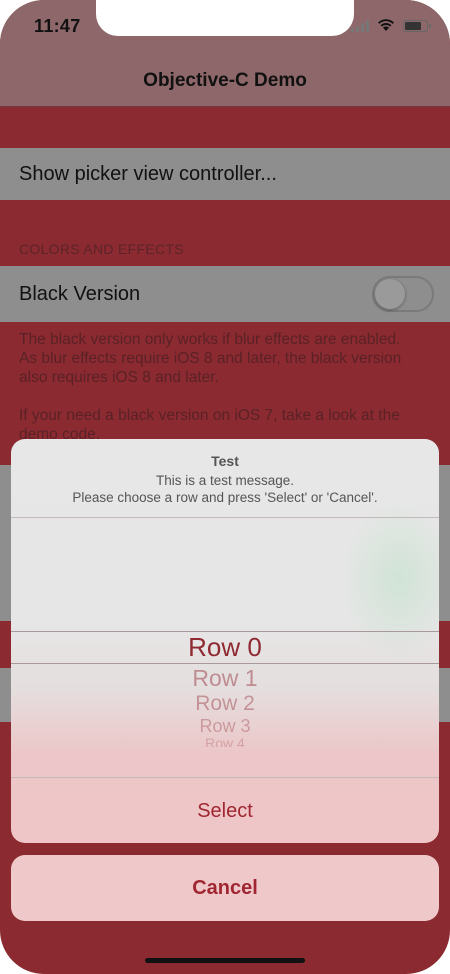 The width and height of the screenshot is (450, 974). I want to click on picker-row-4: Row 4, so click(225, 741).